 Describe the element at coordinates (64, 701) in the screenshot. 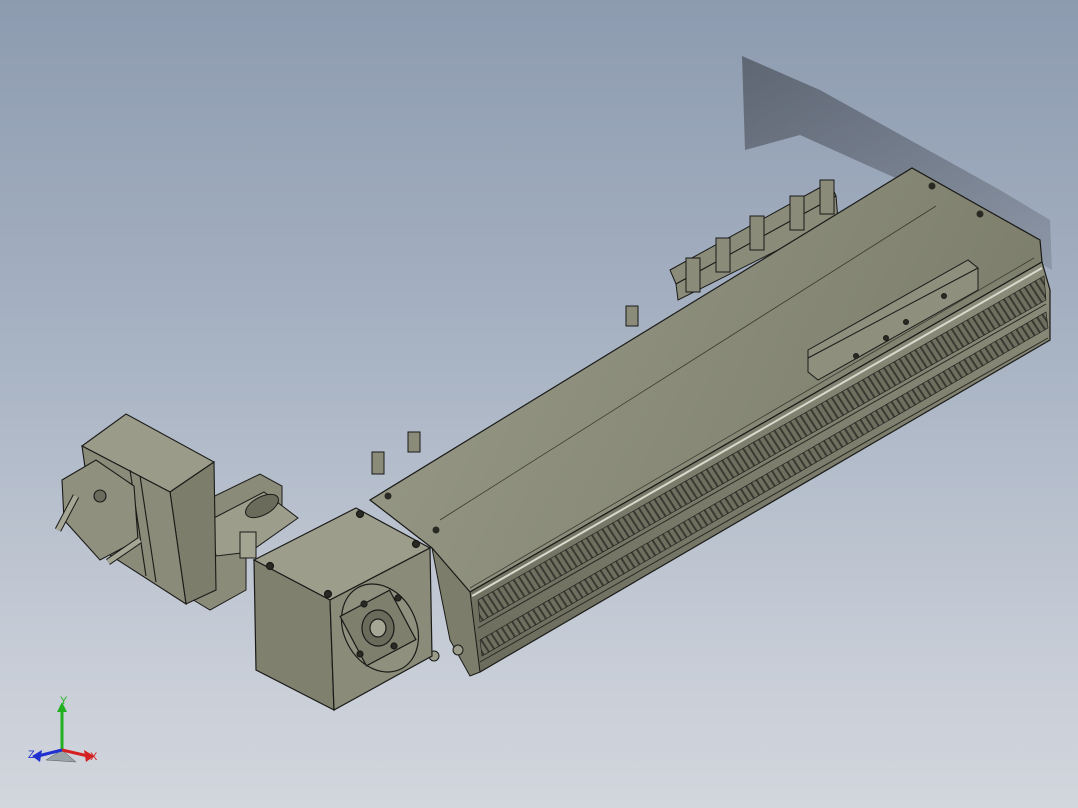

I see `y-axis-label: Y` at that location.